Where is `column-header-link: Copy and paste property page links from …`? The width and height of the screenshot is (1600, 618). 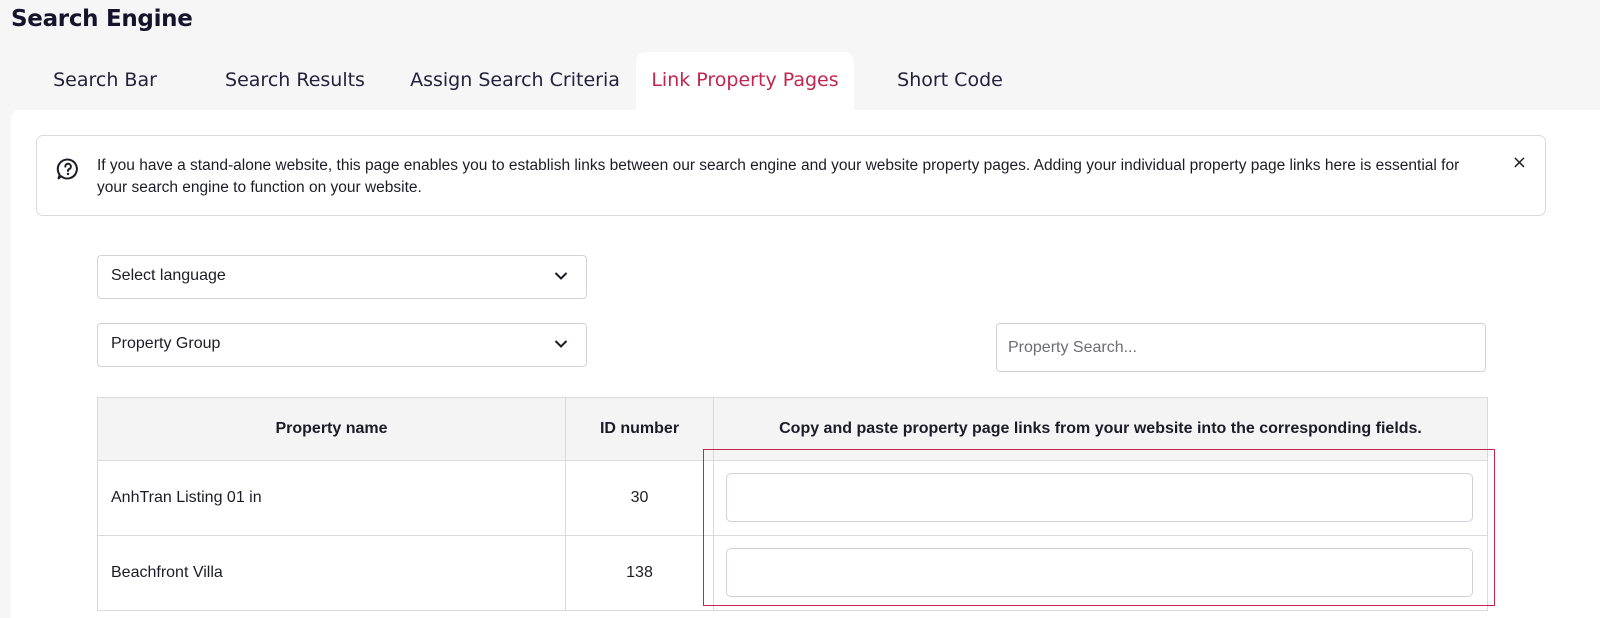 column-header-link: Copy and paste property page links from … is located at coordinates (1100, 429).